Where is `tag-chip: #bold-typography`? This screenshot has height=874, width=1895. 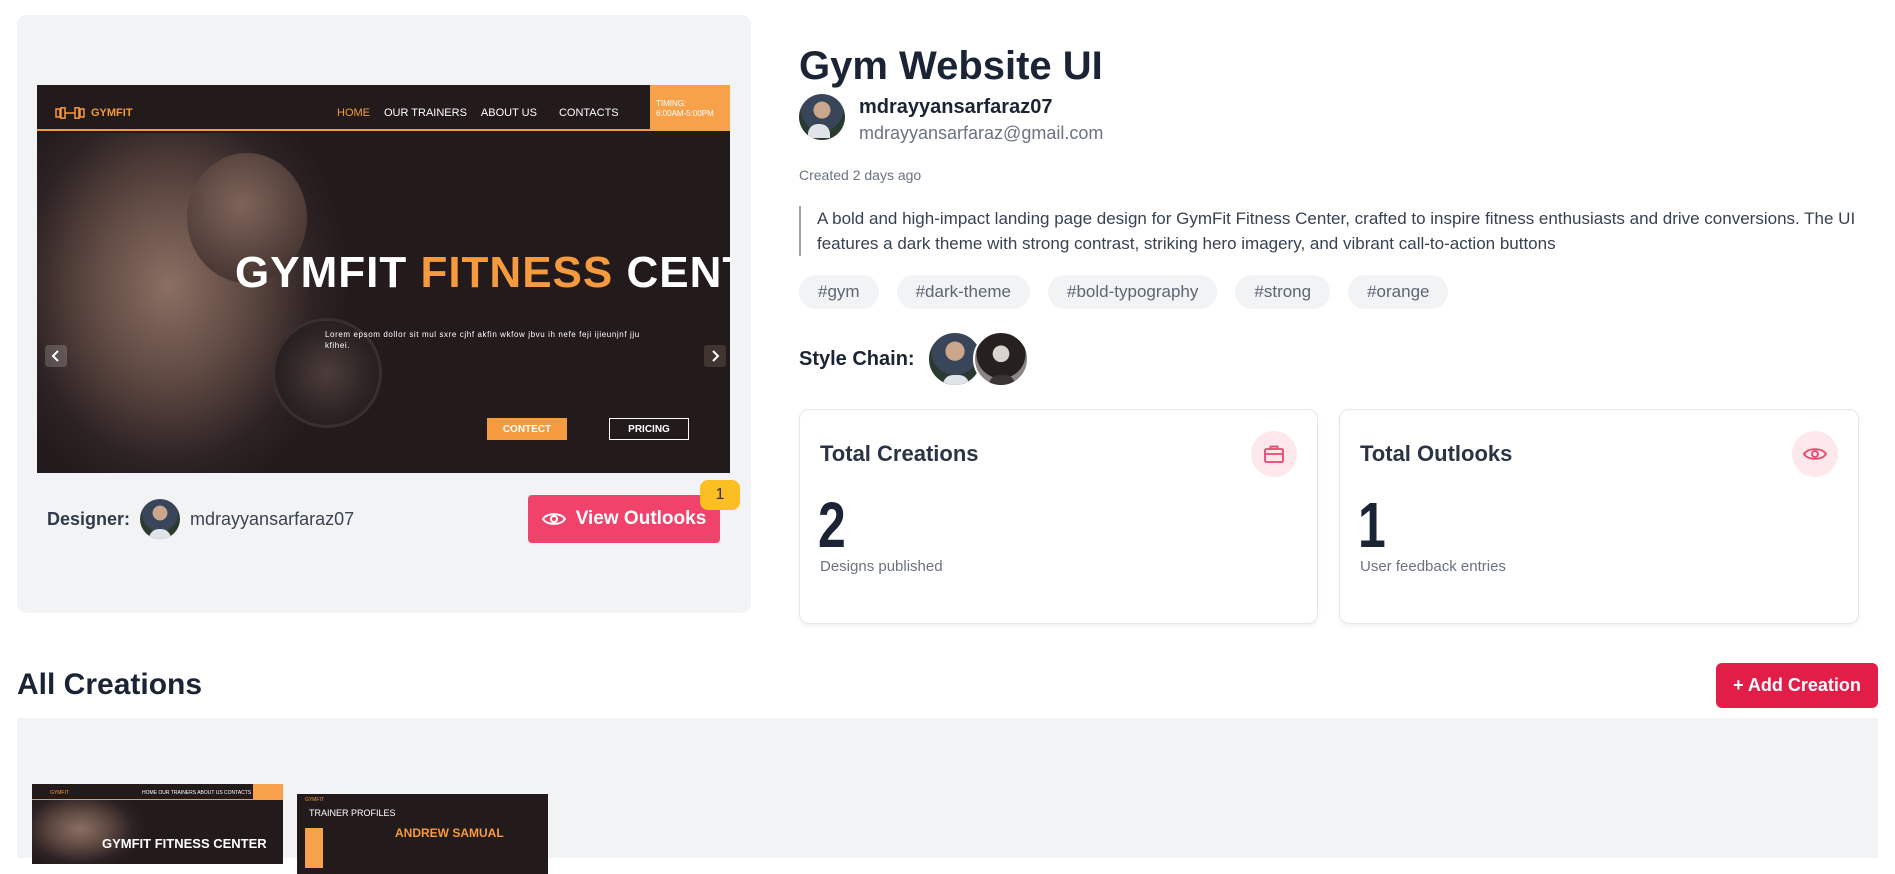
tag-chip: #bold-typography is located at coordinates (1133, 292).